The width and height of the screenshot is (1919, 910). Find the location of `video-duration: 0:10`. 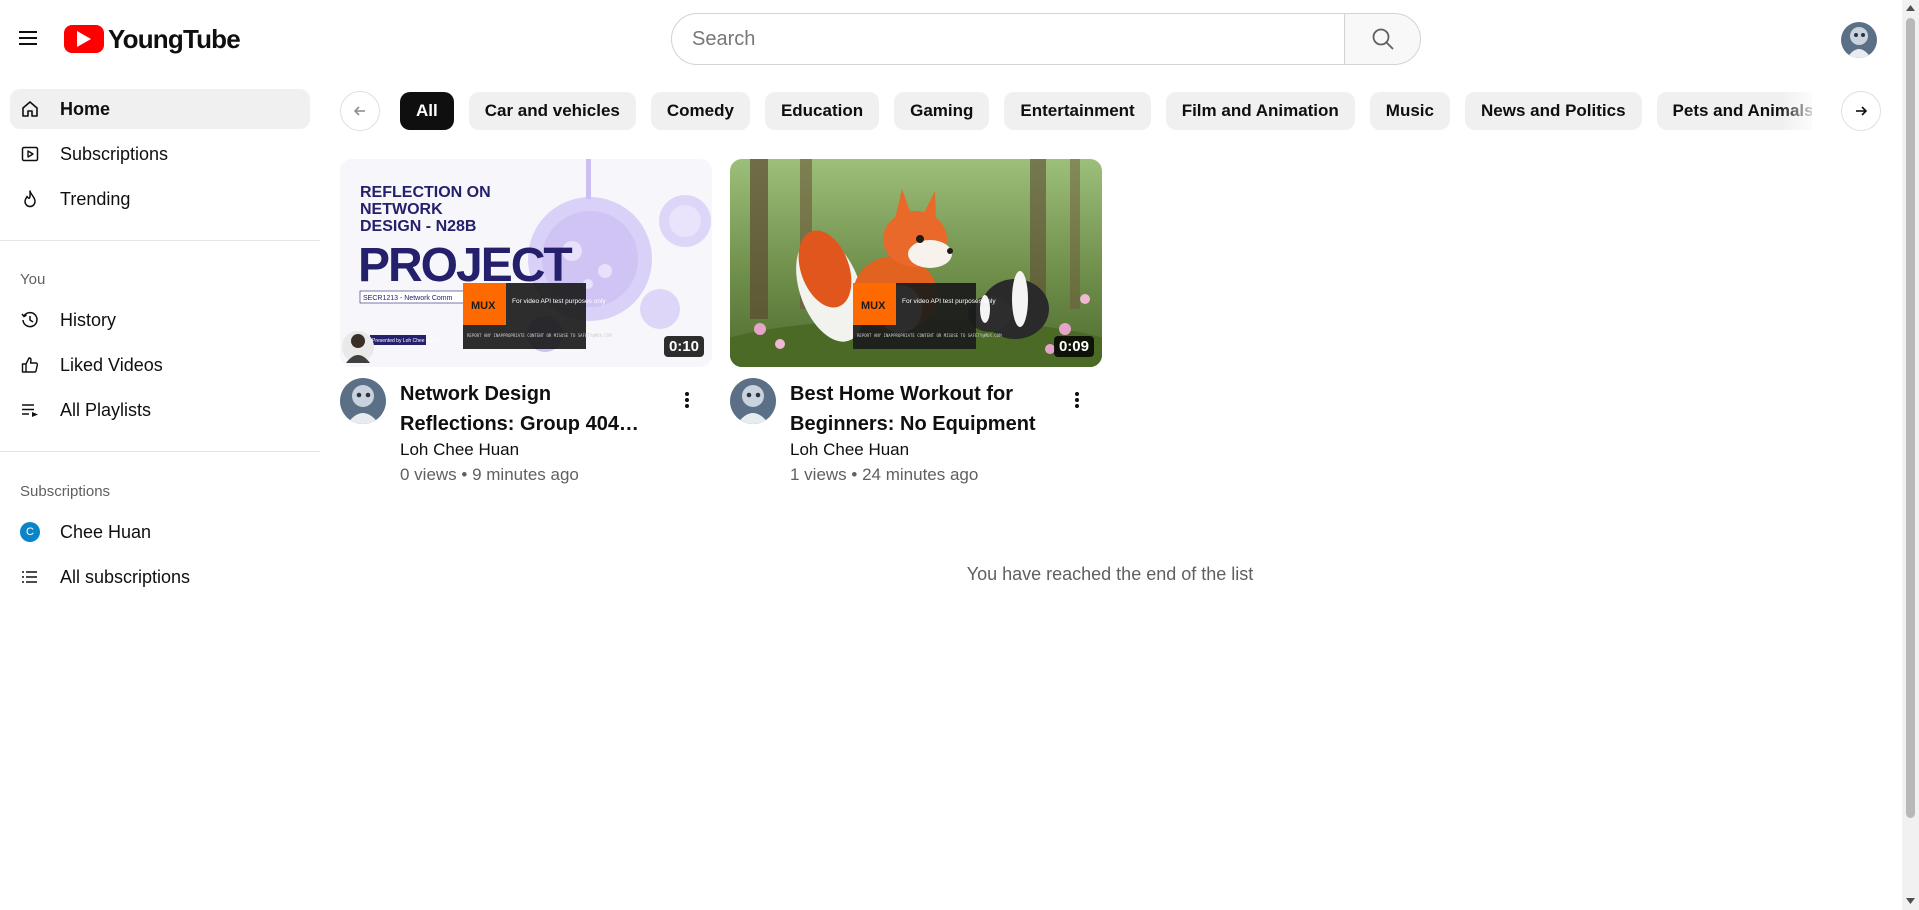

video-duration: 0:10 is located at coordinates (683, 346).